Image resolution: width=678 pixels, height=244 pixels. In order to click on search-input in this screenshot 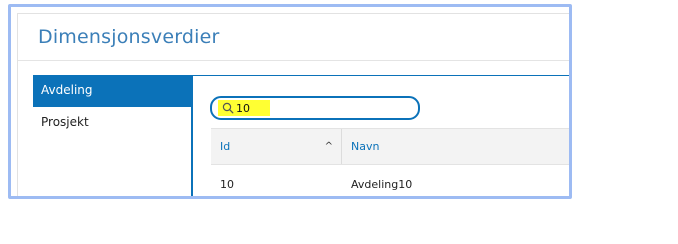, I will do `click(321, 108)`.